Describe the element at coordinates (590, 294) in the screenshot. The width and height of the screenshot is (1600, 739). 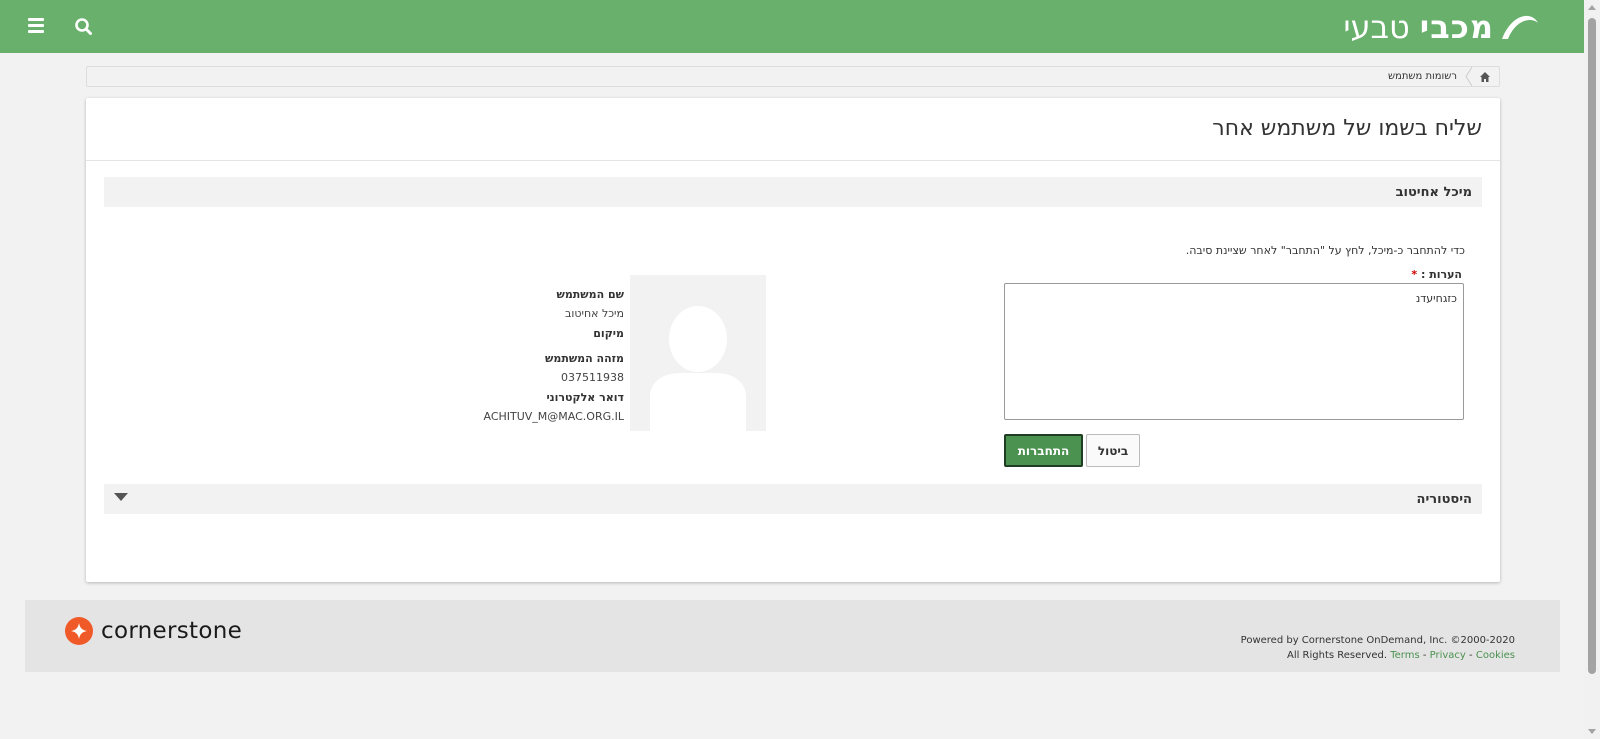
I see `username-label: שם המשתמש` at that location.